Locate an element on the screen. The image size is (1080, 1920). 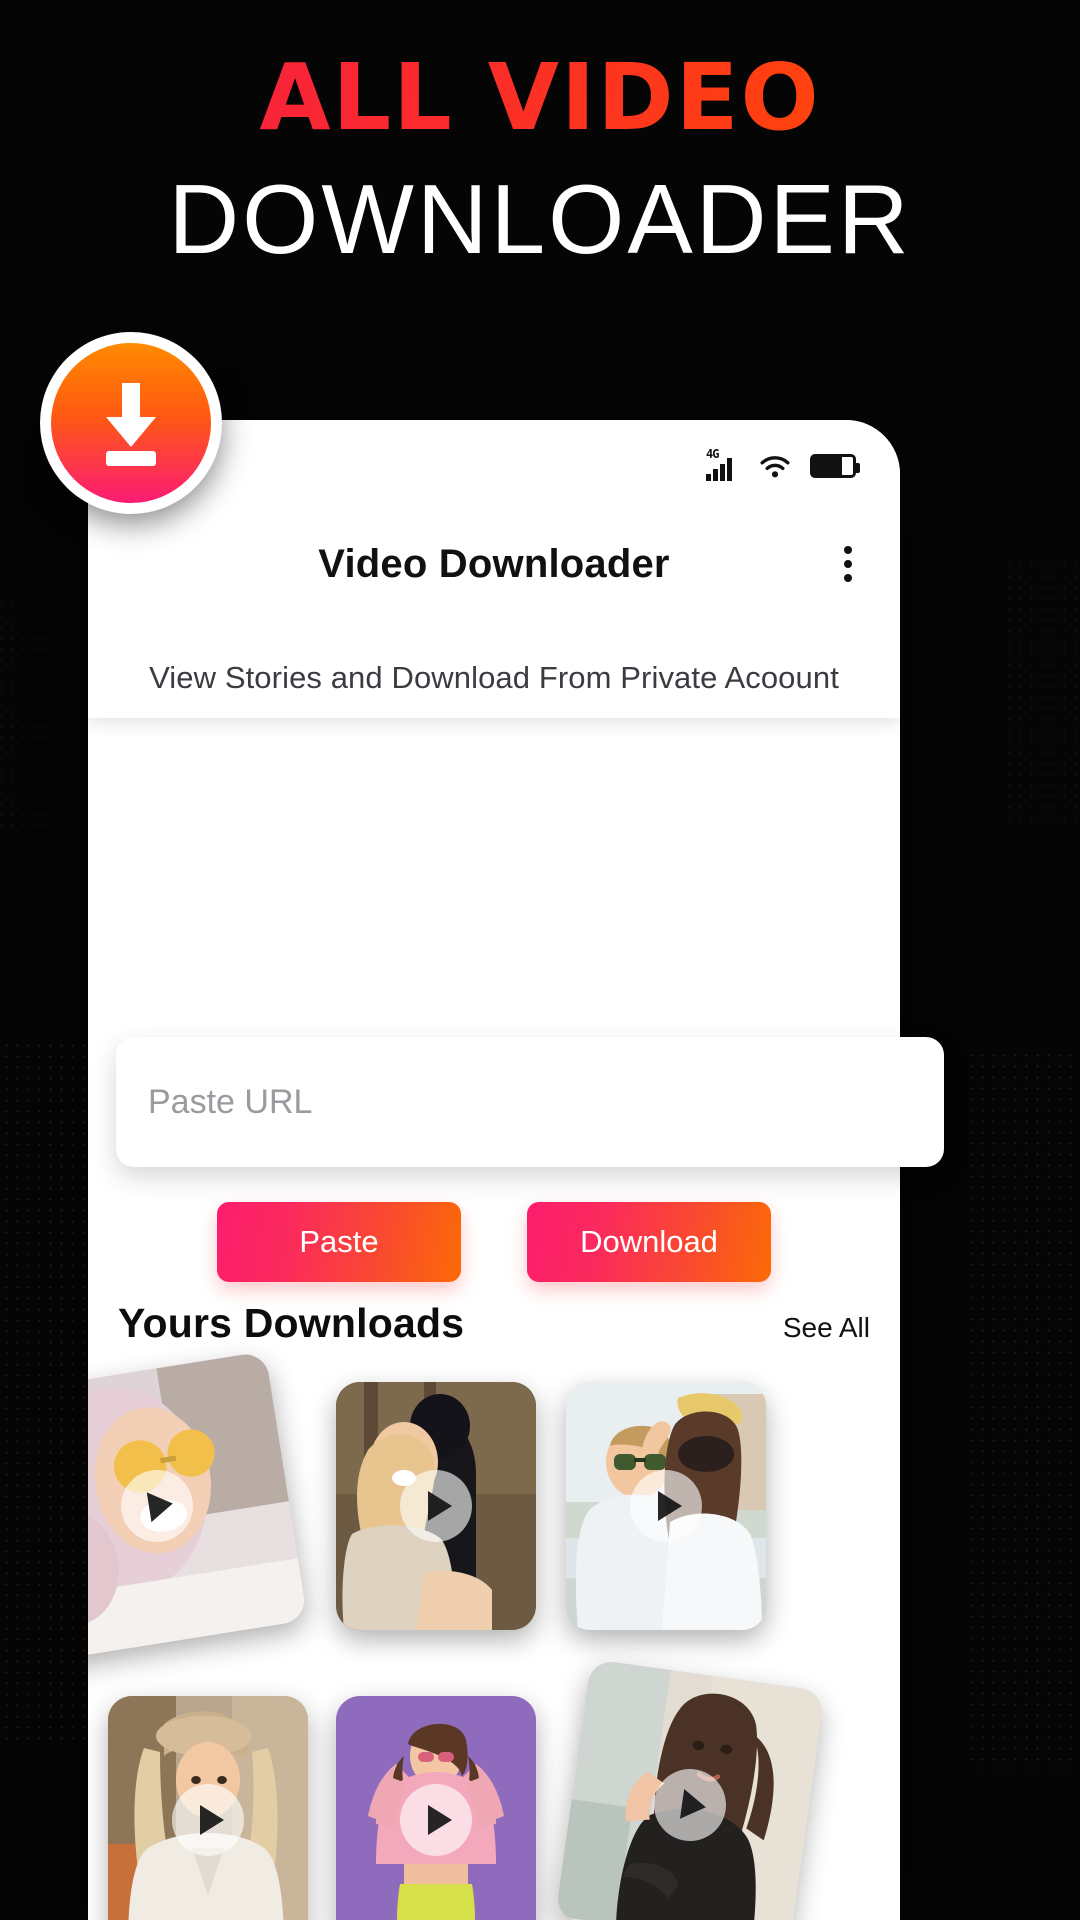
battery-icon is located at coordinates (835, 466).